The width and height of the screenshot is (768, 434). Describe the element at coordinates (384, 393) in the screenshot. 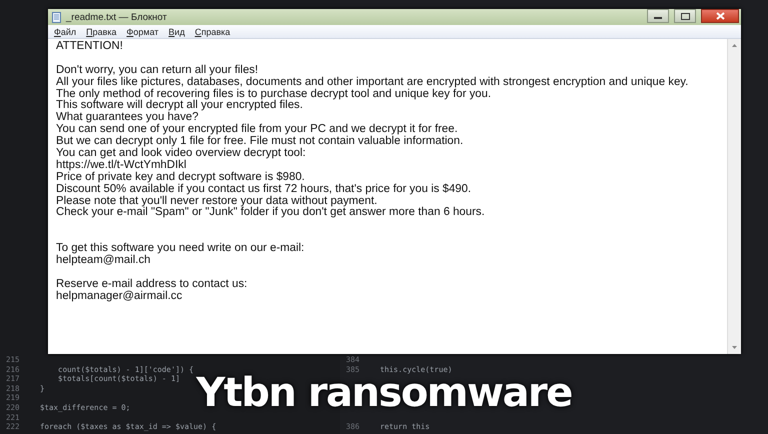

I see `caption-title: Ytbn ransomware` at that location.